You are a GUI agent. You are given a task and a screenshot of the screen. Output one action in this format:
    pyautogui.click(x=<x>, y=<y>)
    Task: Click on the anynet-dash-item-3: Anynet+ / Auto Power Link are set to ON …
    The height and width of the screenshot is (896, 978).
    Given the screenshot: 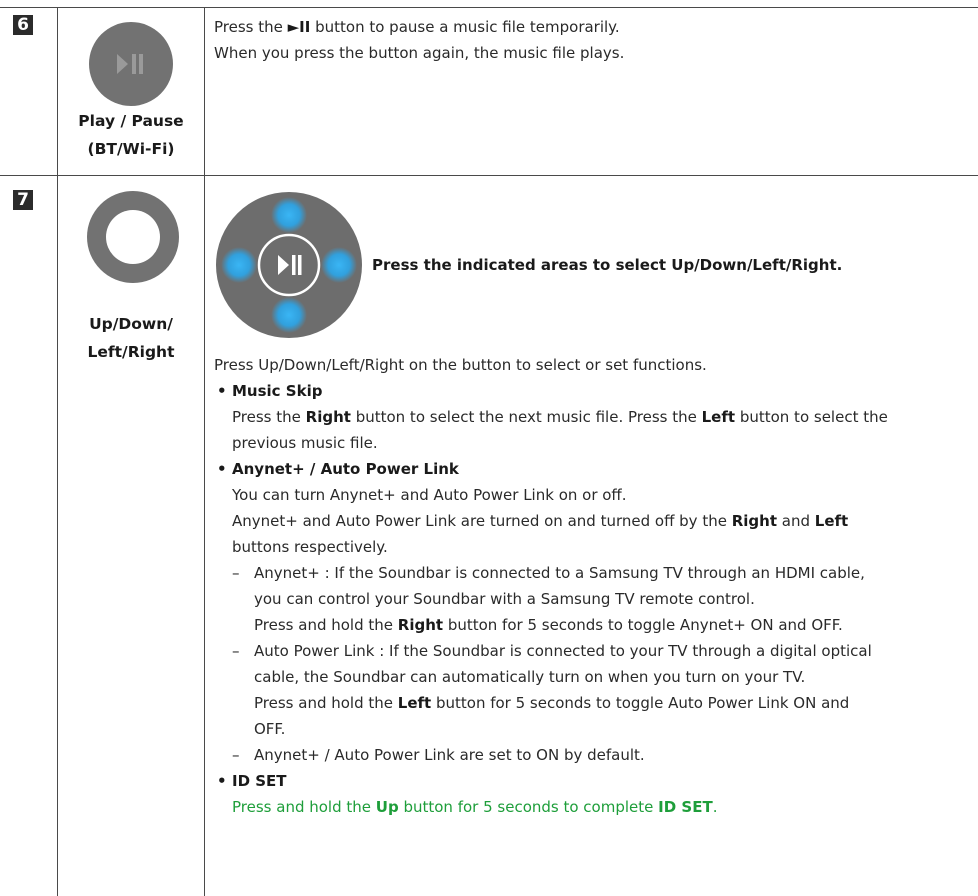 What is the action you would take?
    pyautogui.click(x=438, y=755)
    